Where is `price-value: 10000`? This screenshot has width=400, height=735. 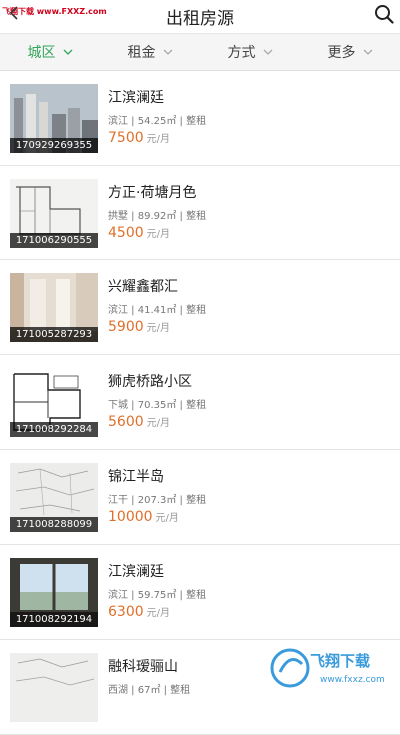
price-value: 10000 is located at coordinates (130, 517).